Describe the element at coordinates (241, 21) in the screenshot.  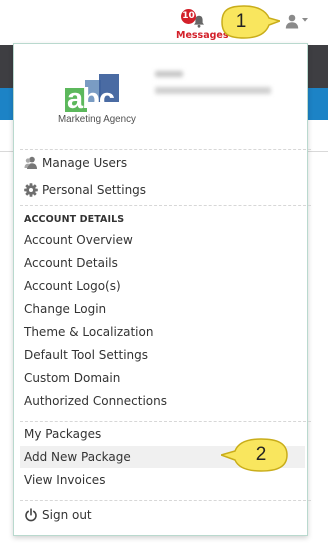
I see `annotation-number: 1` at that location.